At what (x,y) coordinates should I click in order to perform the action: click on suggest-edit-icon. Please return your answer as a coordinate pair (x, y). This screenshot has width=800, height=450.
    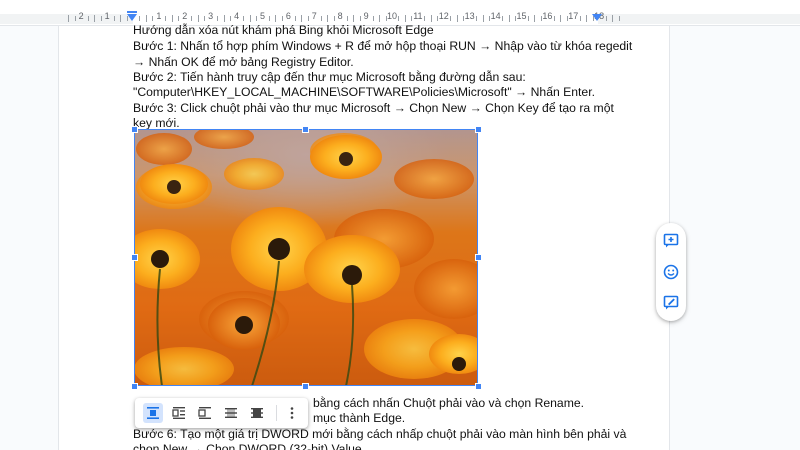
    Looking at the image, I should click on (671, 302).